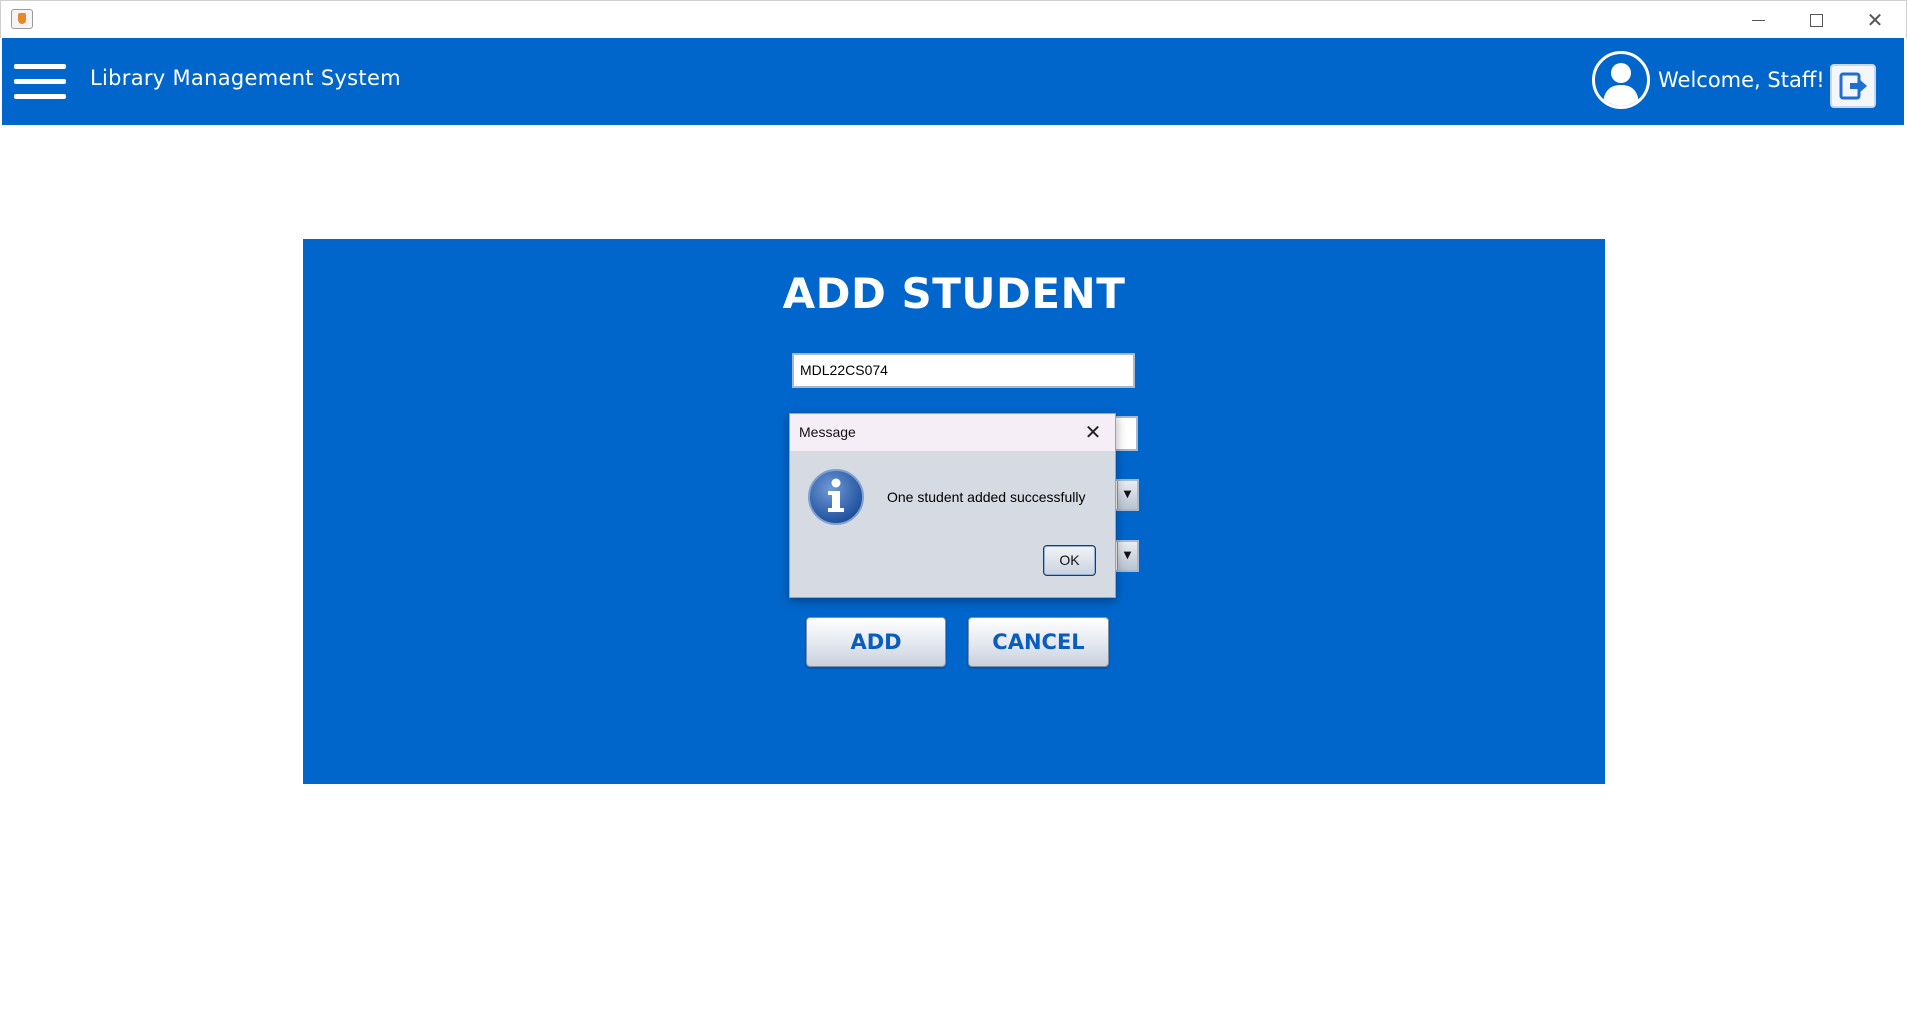 The image size is (1907, 1020). Describe the element at coordinates (1069, 560) in the screenshot. I see `ok-button: OK` at that location.